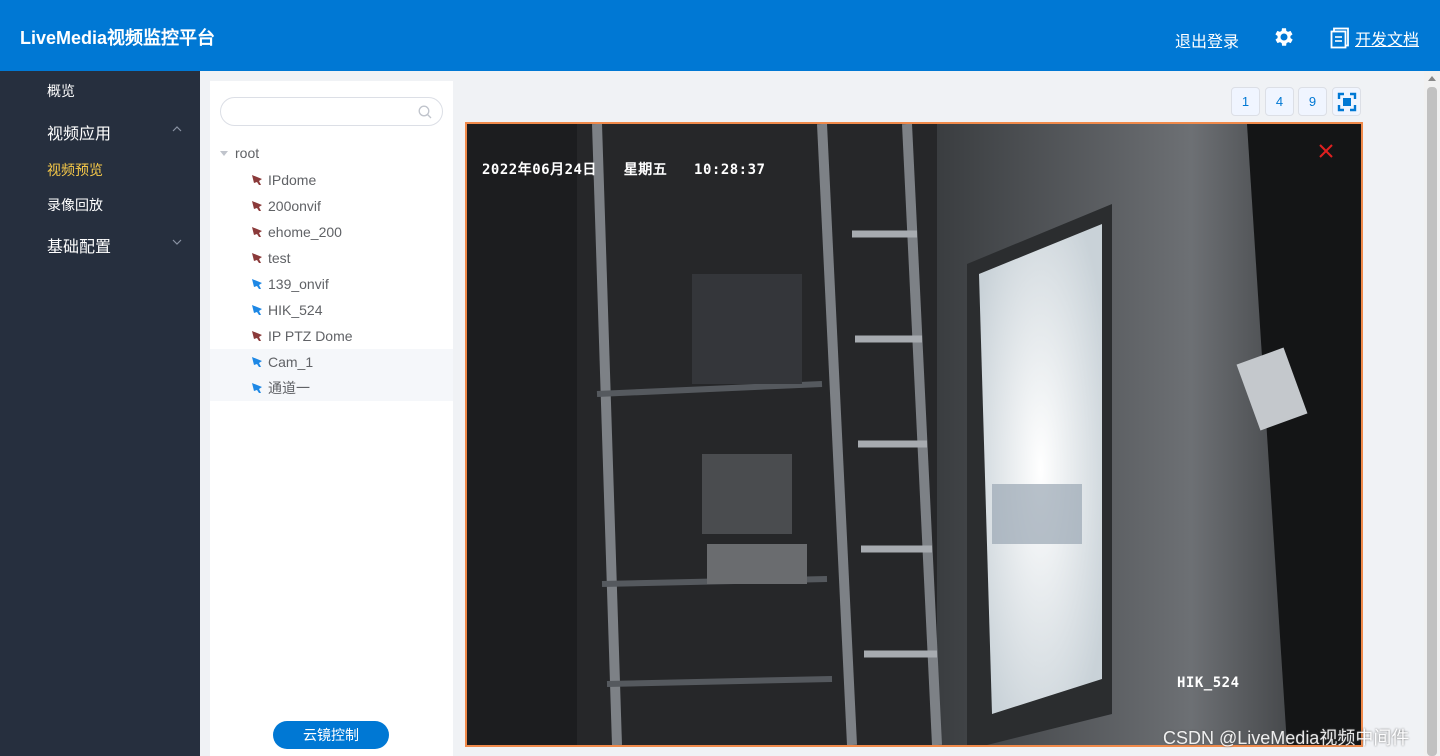  Describe the element at coordinates (291, 362) in the screenshot. I see `tree-node-label: Cam_1` at that location.